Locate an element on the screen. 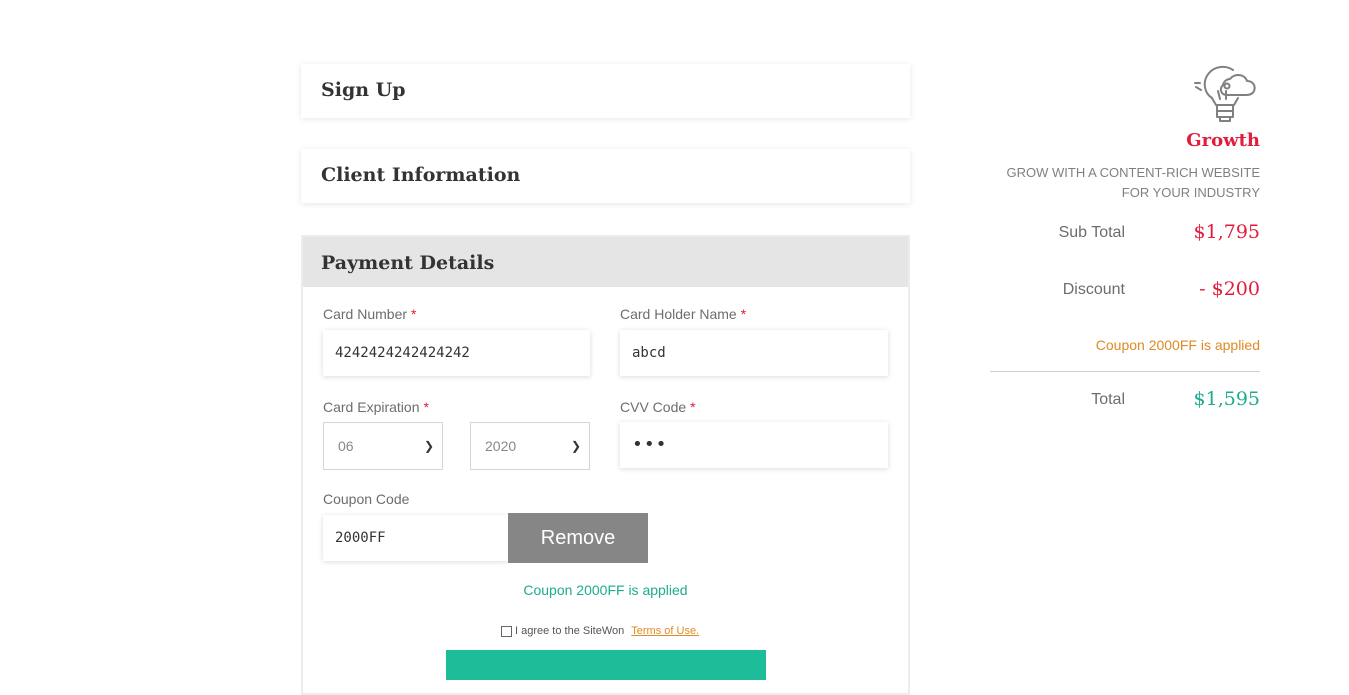 The height and width of the screenshot is (695, 1349). plan-name: Growth is located at coordinates (1223, 140).